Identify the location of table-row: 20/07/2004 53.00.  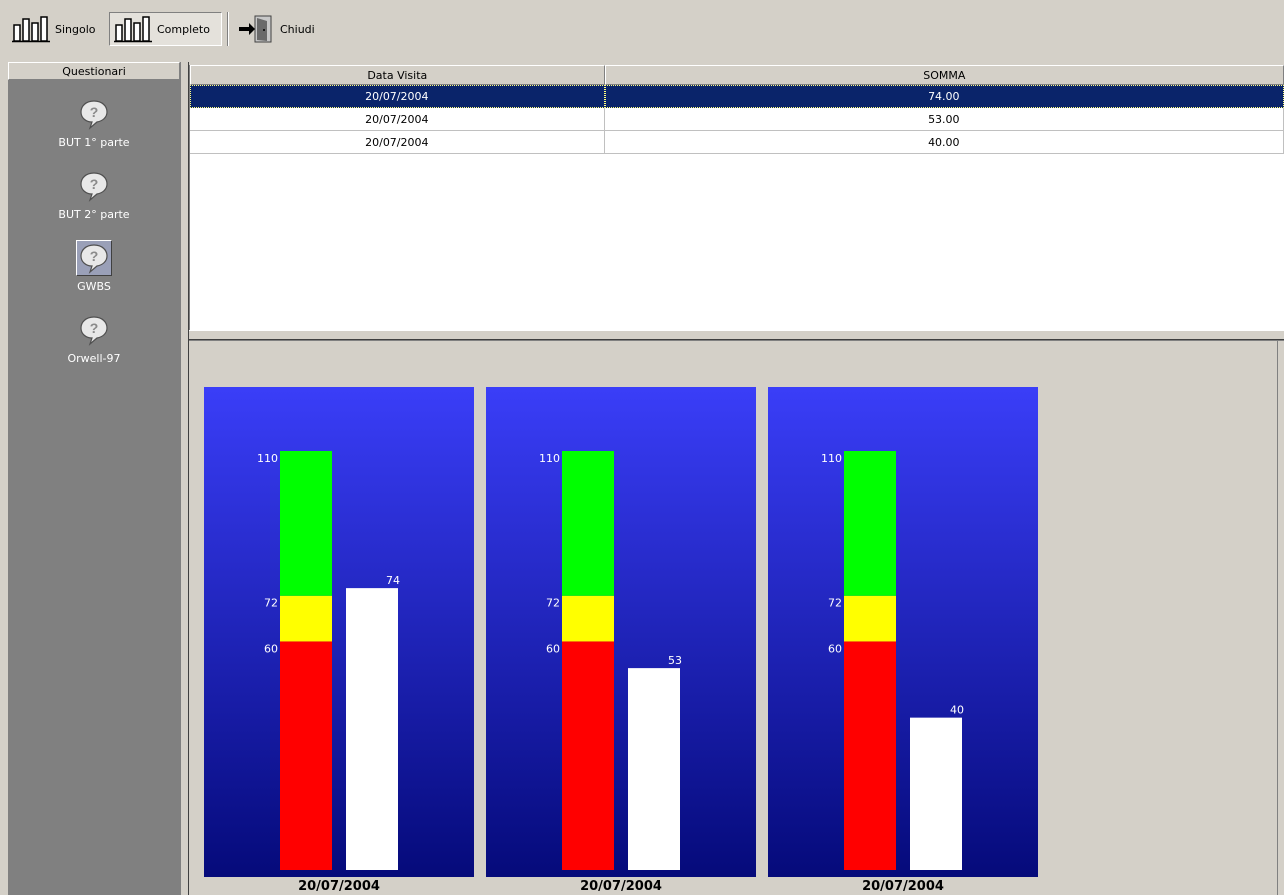
(737, 119).